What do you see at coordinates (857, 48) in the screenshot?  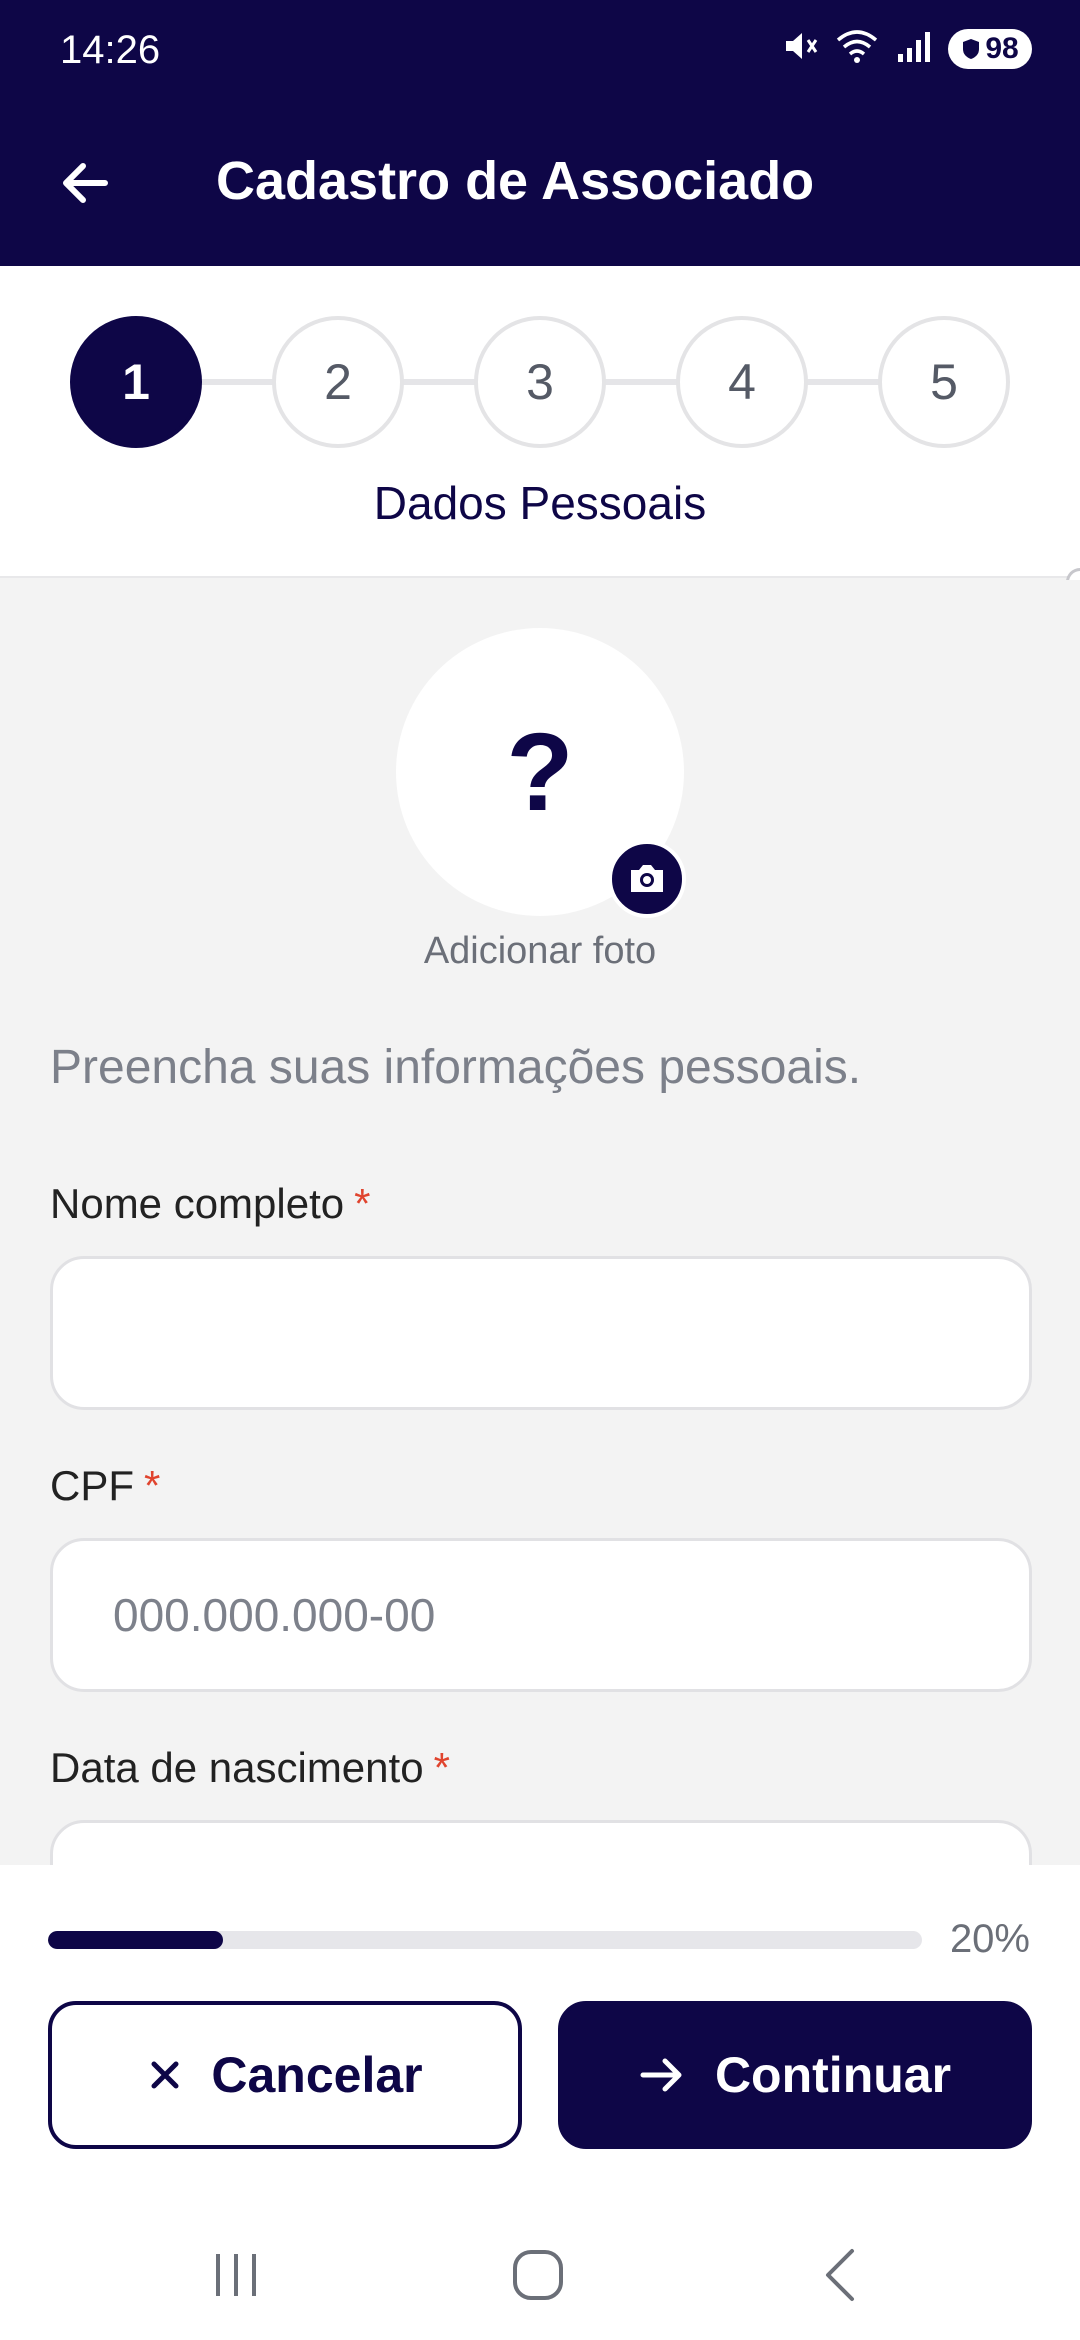 I see `wifi-icon` at bounding box center [857, 48].